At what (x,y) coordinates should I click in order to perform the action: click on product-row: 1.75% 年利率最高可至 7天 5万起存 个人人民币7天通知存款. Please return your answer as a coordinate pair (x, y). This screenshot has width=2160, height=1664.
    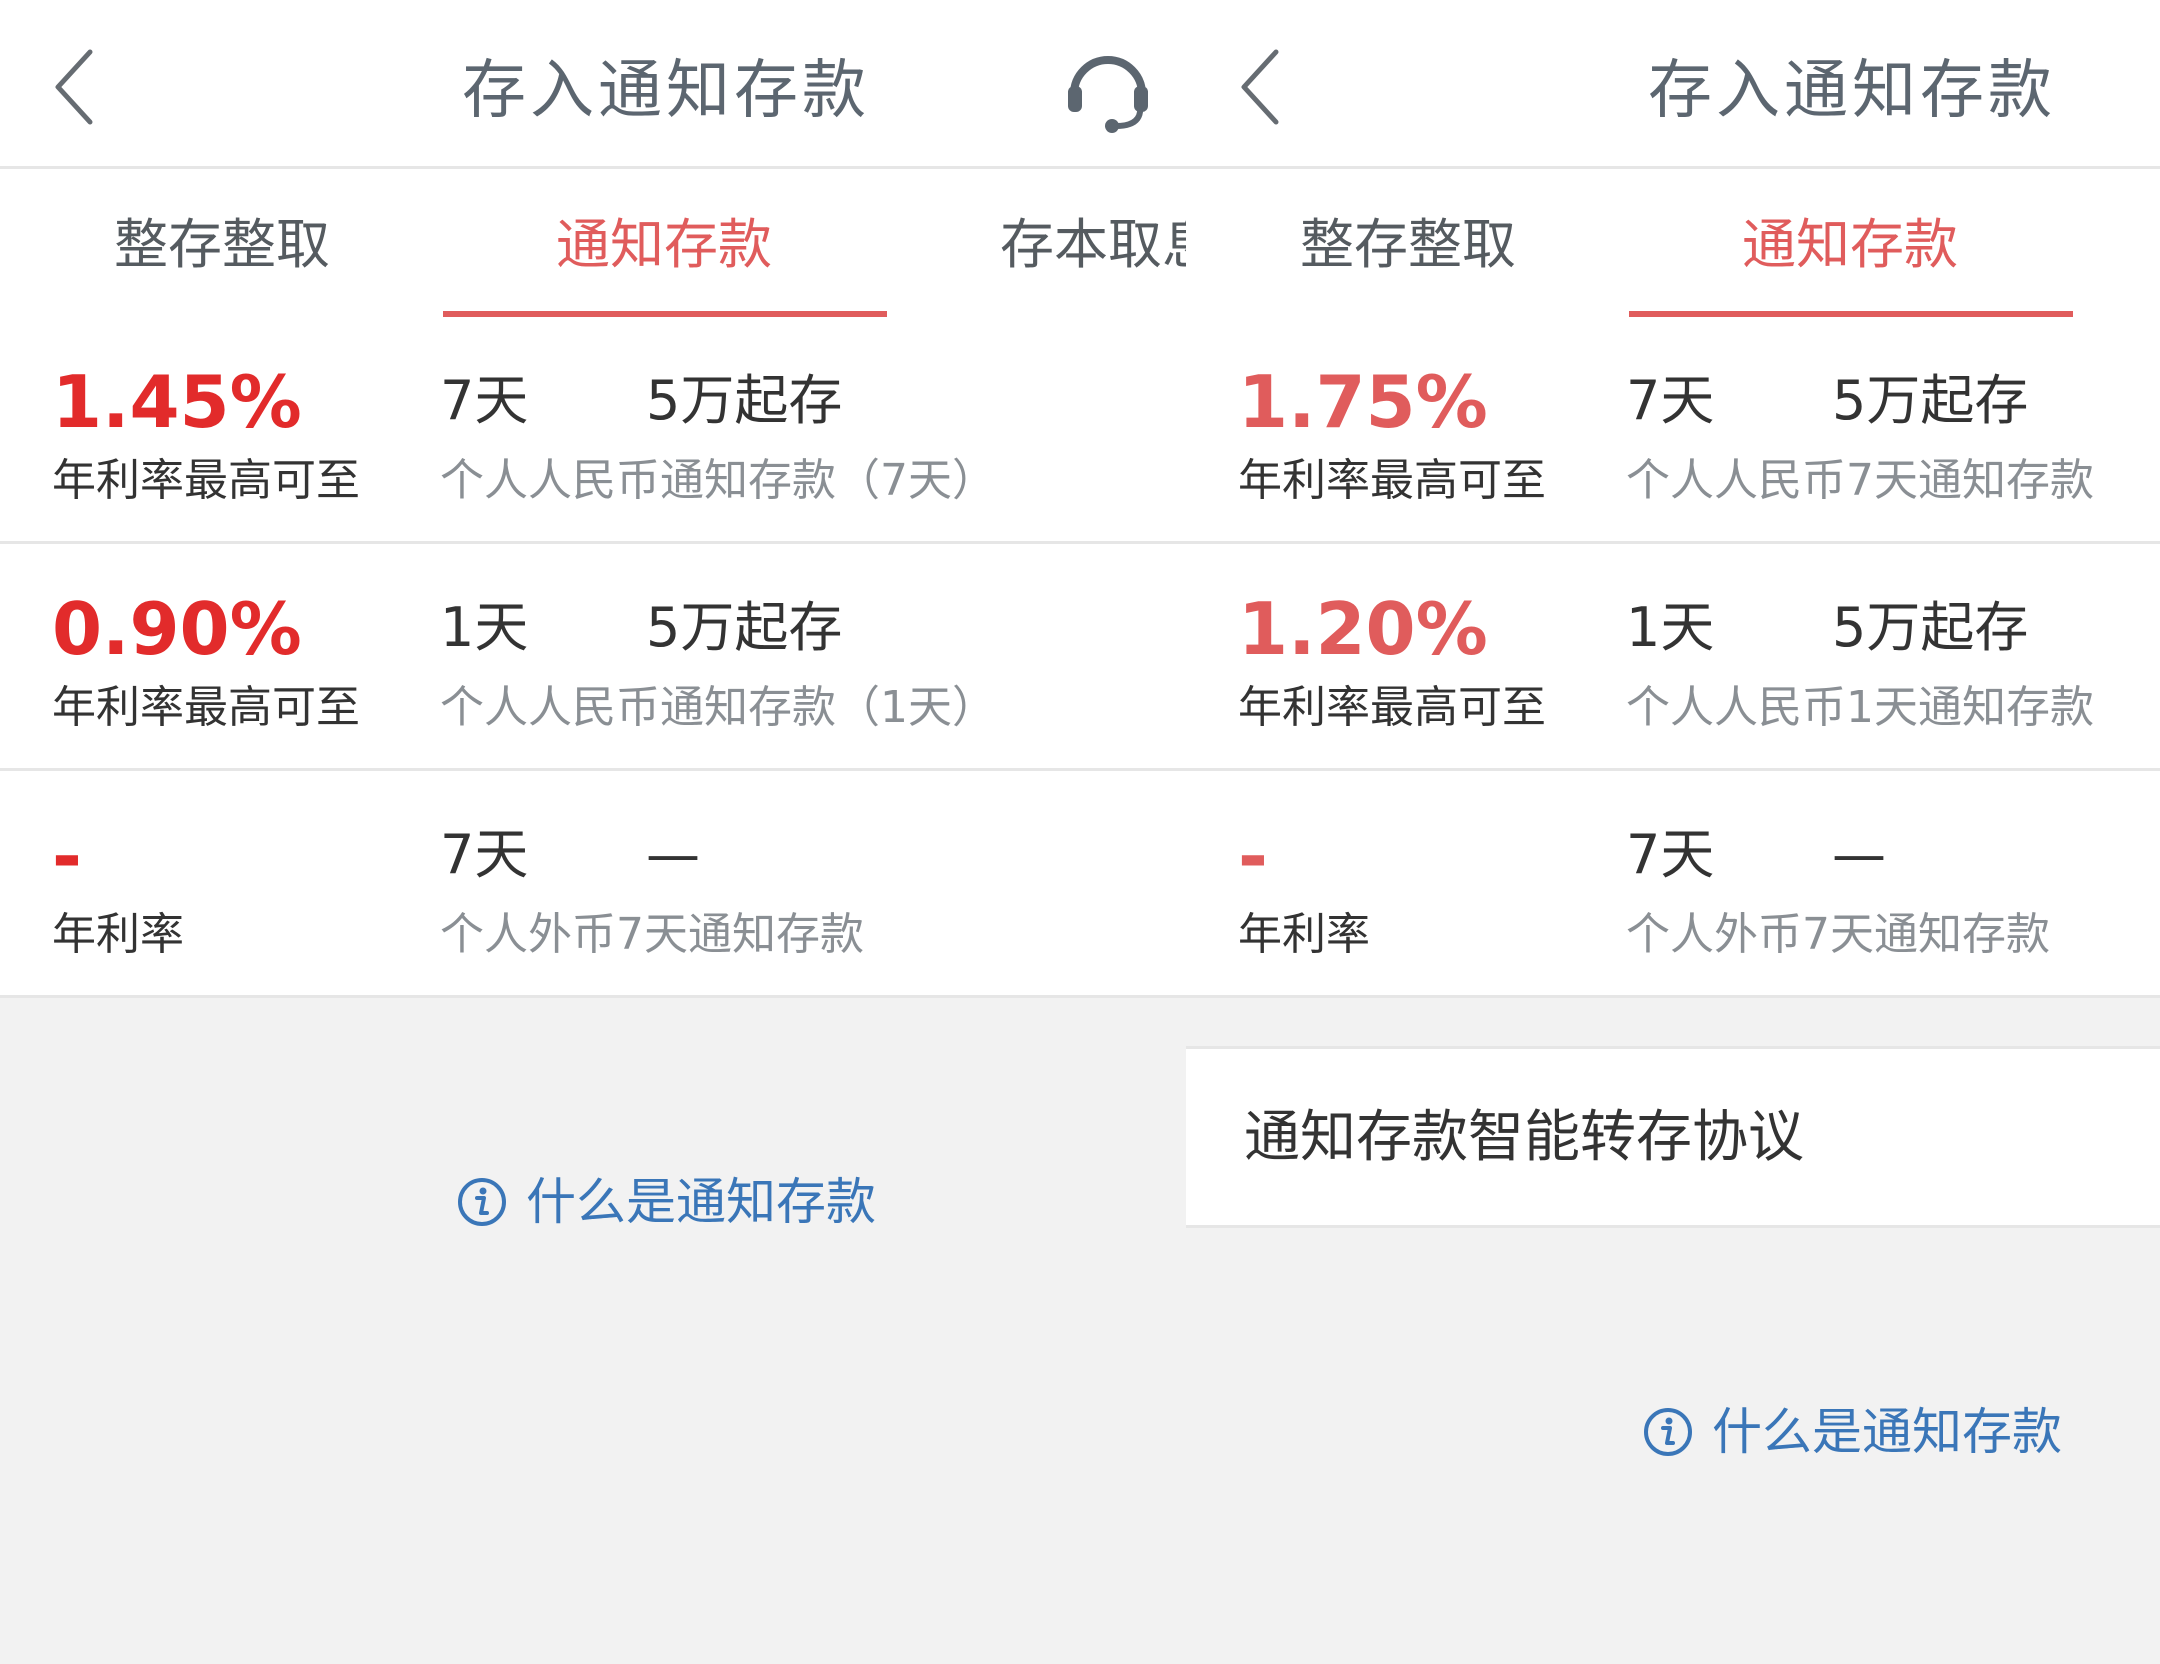
    Looking at the image, I should click on (1673, 430).